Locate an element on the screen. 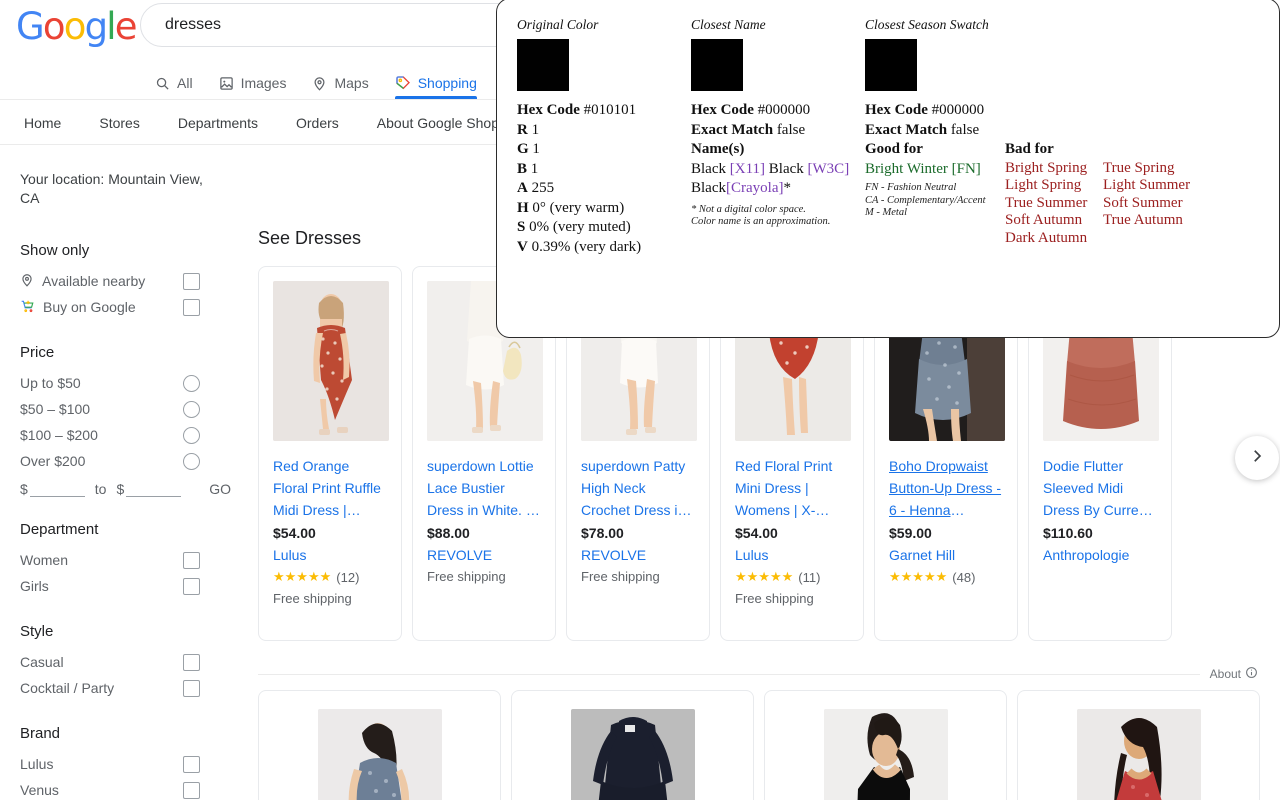 Image resolution: width=1280 pixels, height=800 pixels. bad-for-item: True Summer is located at coordinates (1046, 202).